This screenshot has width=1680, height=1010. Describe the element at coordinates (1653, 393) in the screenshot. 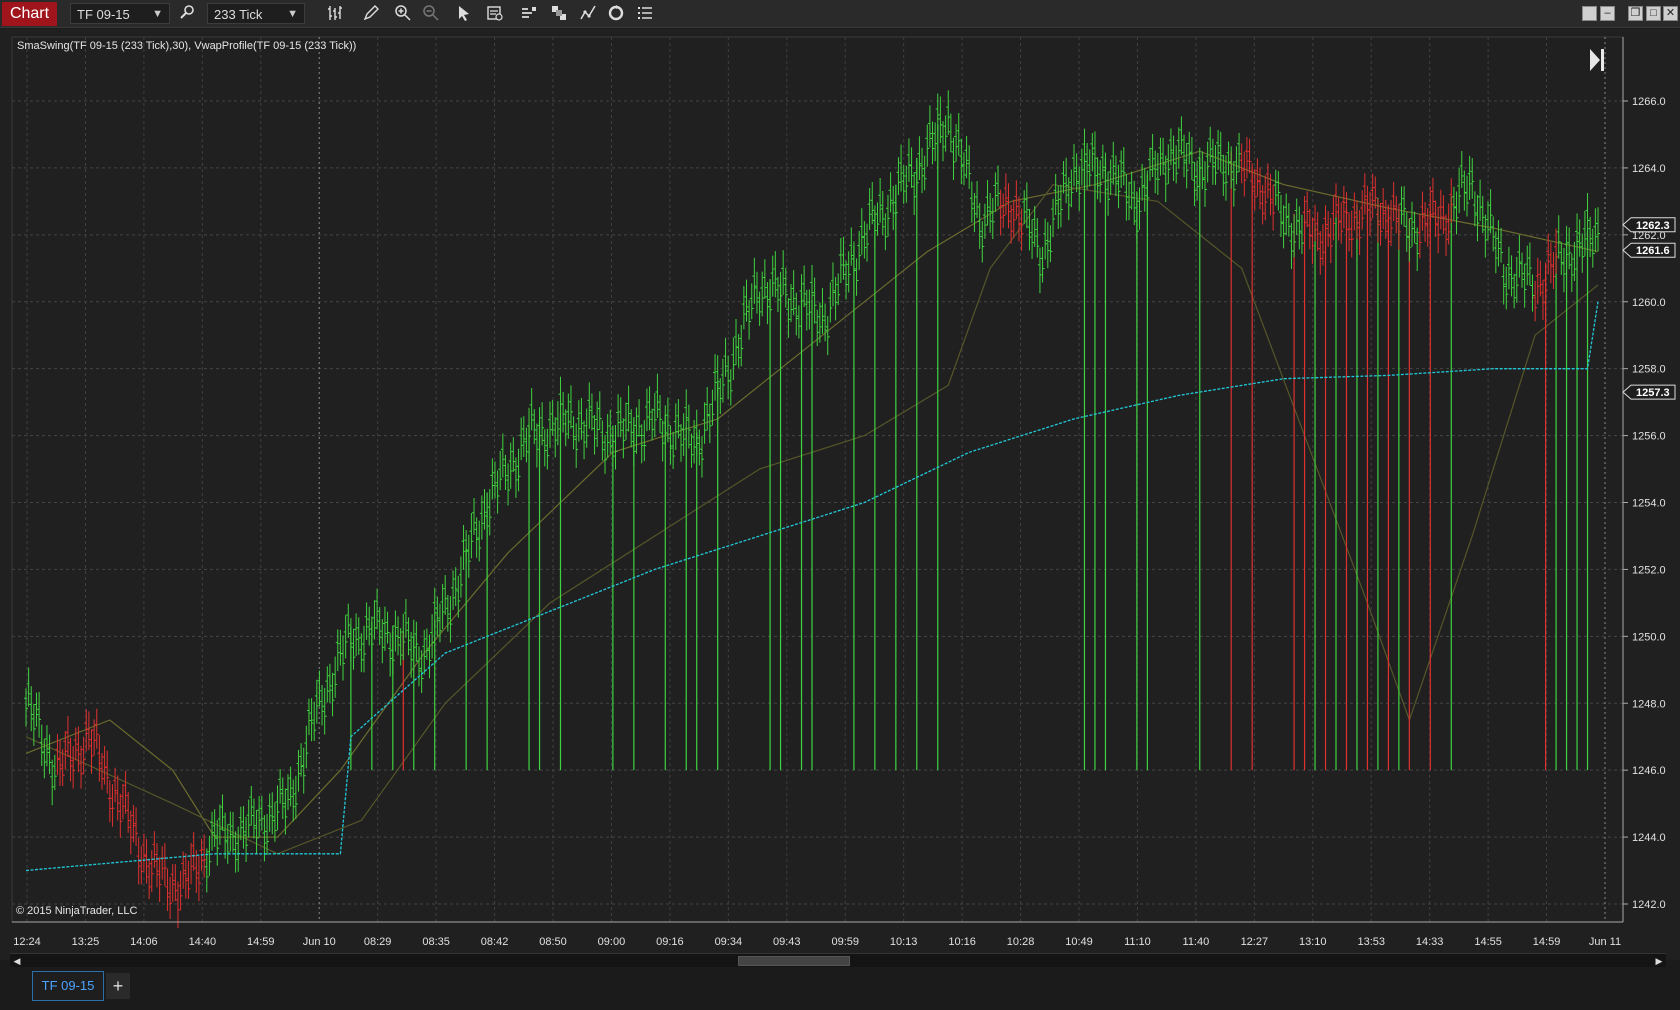

I see `price-marker-label: 1257.3` at that location.